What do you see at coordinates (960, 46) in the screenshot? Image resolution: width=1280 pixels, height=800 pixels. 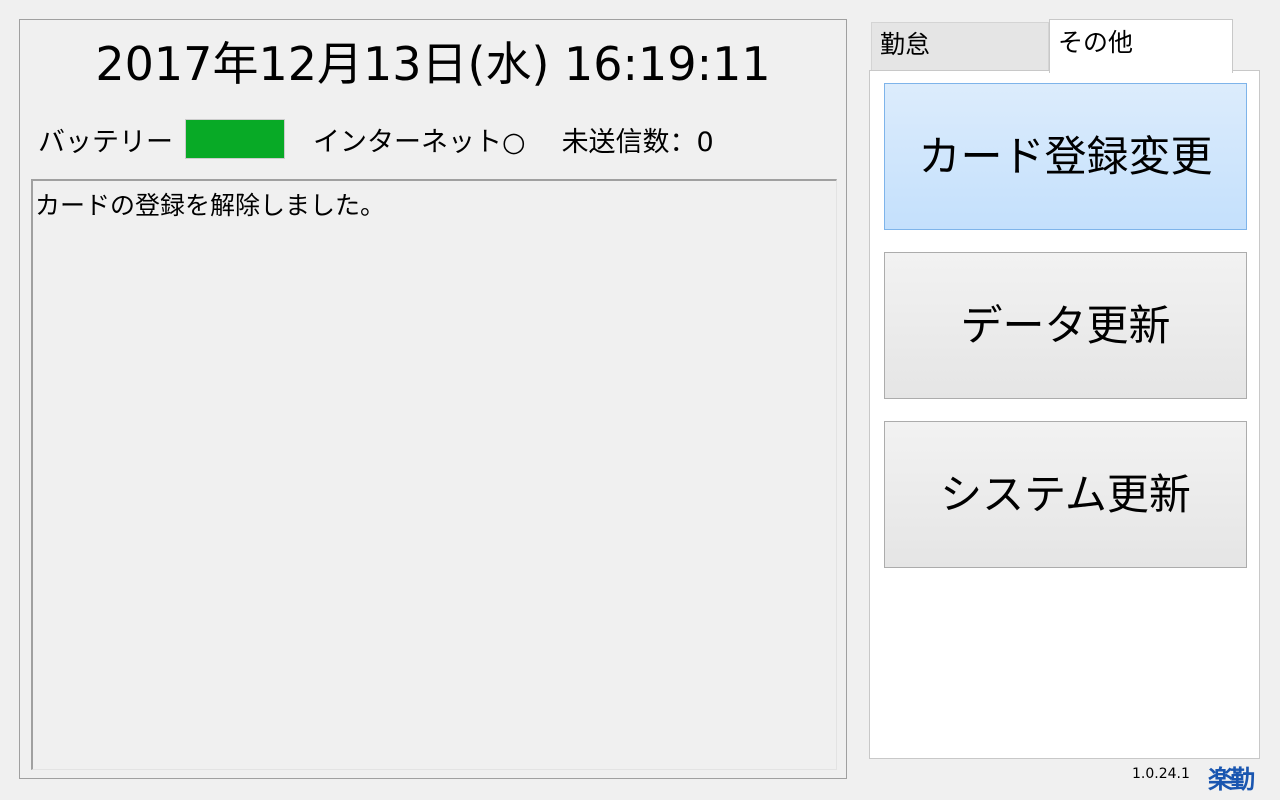 I see `tab-attendance: 勤怠` at bounding box center [960, 46].